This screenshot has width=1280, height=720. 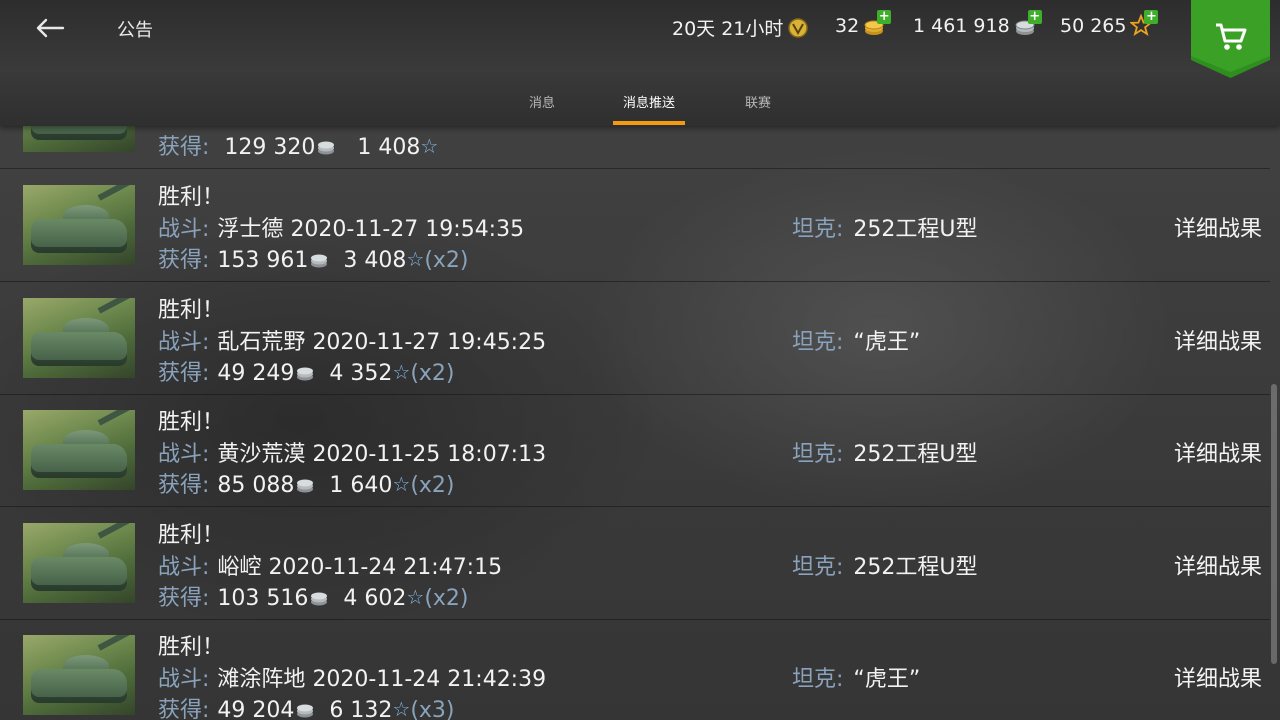 What do you see at coordinates (361, 373) in the screenshot?
I see `earned-xp: 4 352` at bounding box center [361, 373].